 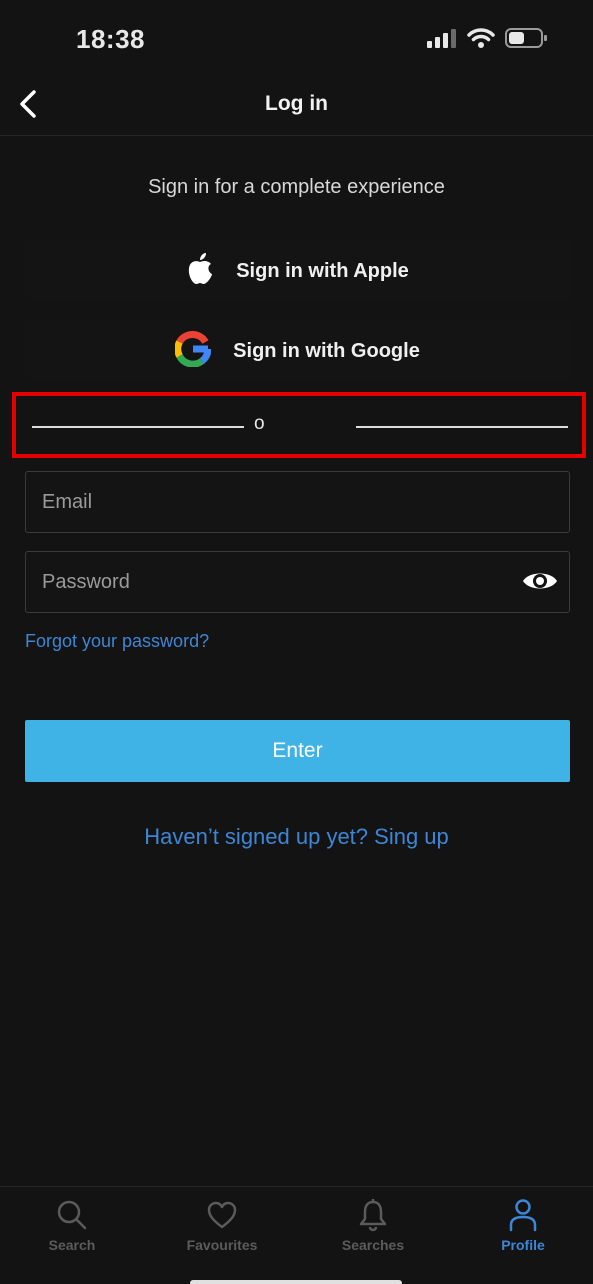 I want to click on tab-searches: Searches, so click(x=373, y=1229).